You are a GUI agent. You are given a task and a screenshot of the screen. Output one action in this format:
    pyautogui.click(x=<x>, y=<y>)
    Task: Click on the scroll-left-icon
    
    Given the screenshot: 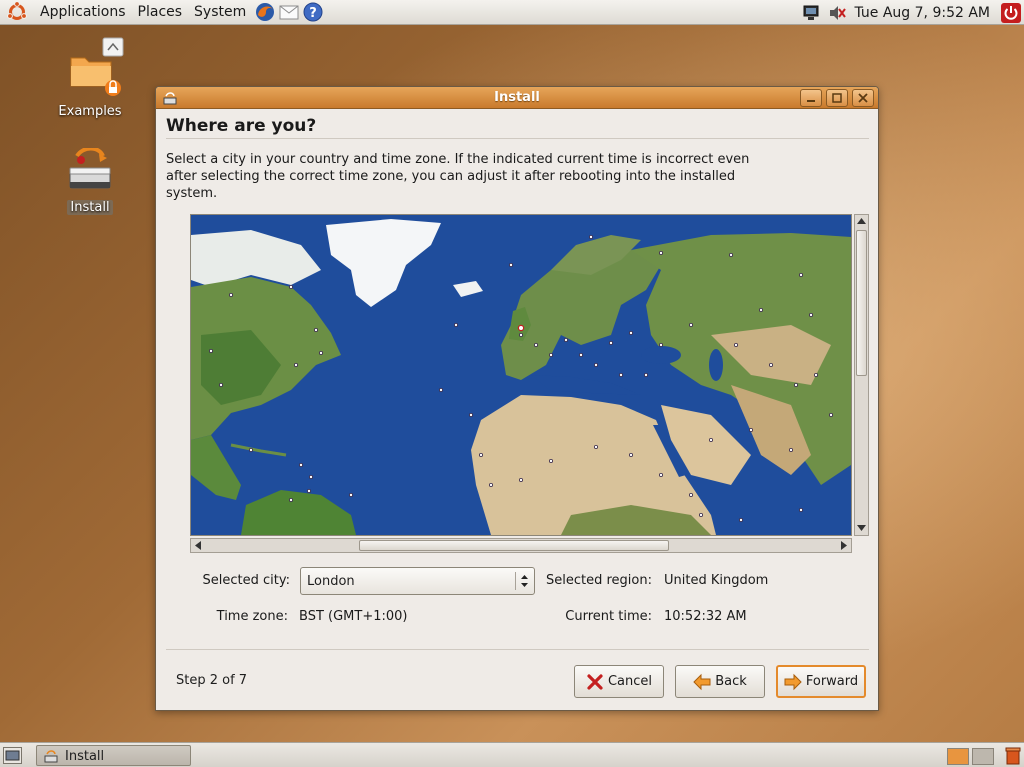 What is the action you would take?
    pyautogui.click(x=198, y=545)
    